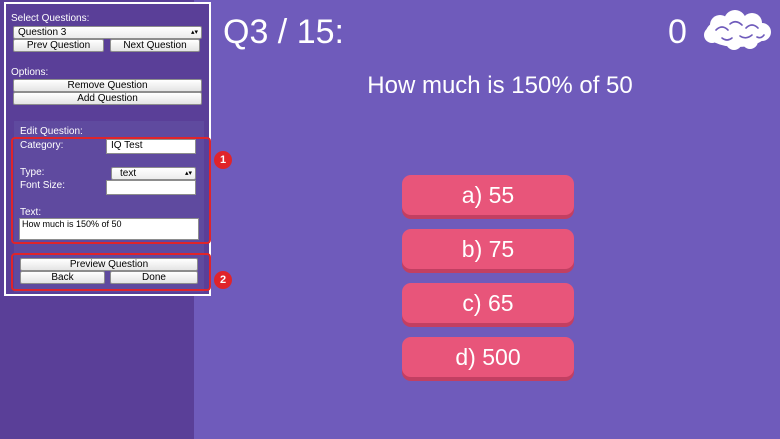 This screenshot has width=780, height=439. What do you see at coordinates (194, 32) in the screenshot?
I see `updown-arrow-icon: ▴▾` at bounding box center [194, 32].